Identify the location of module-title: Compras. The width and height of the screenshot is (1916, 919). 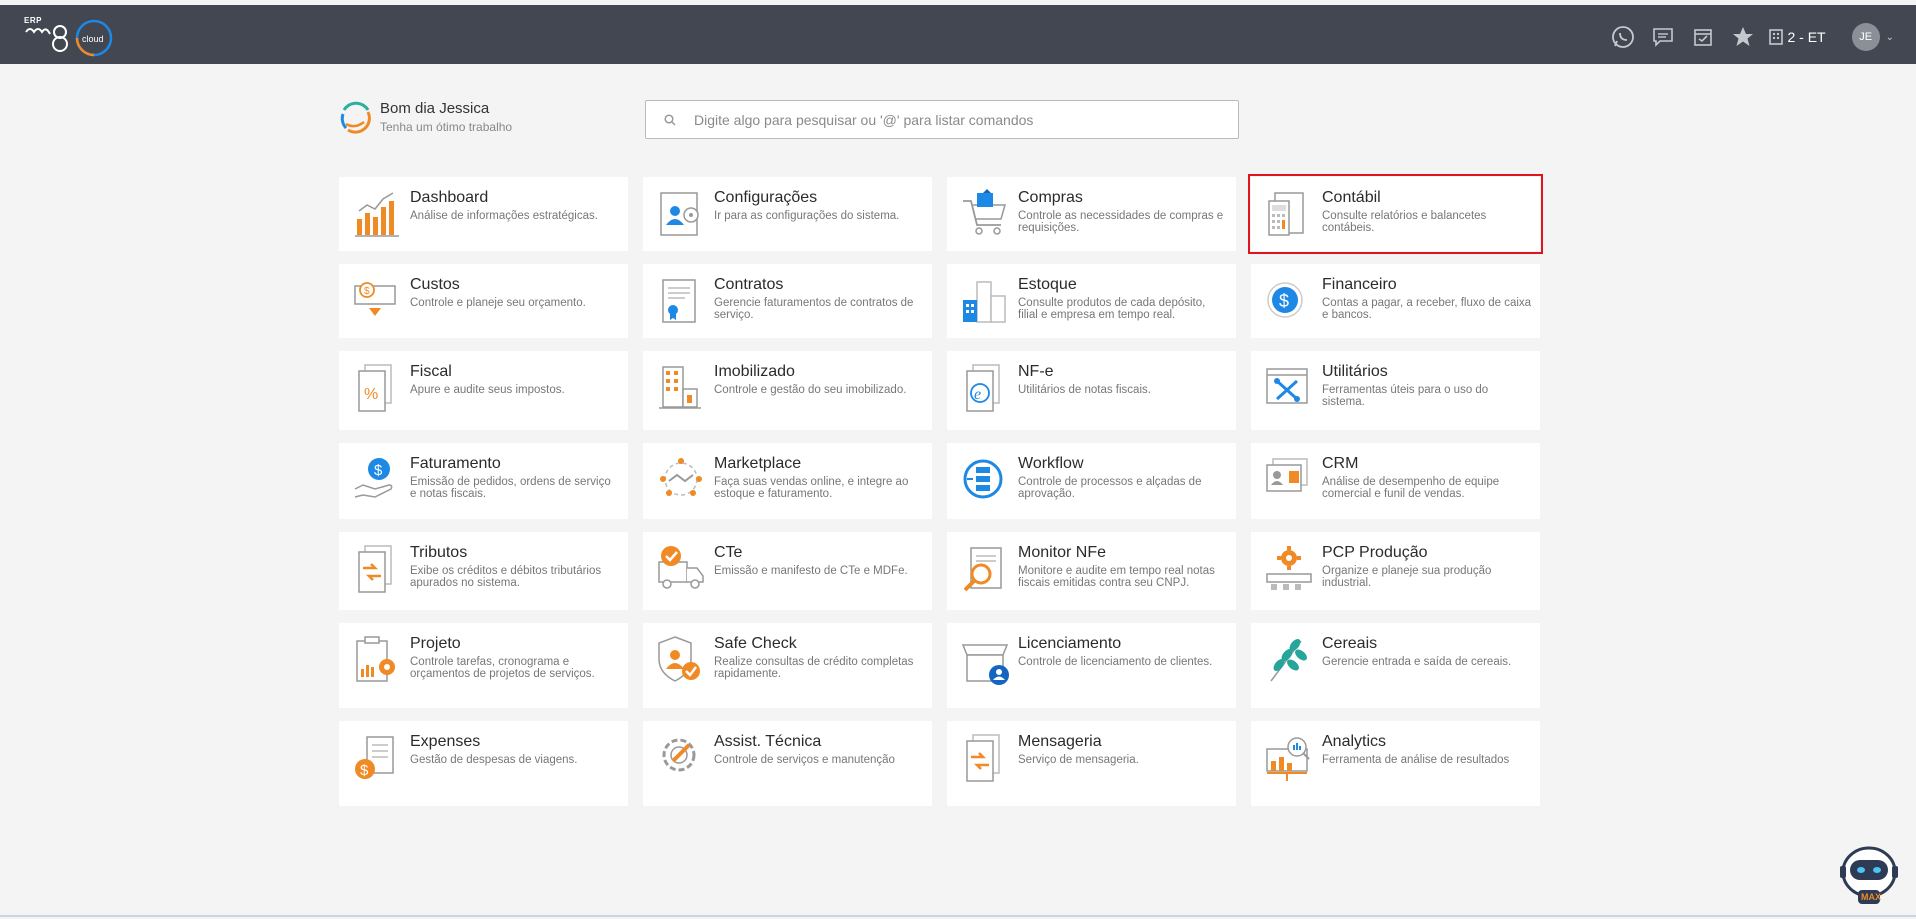
(1050, 197).